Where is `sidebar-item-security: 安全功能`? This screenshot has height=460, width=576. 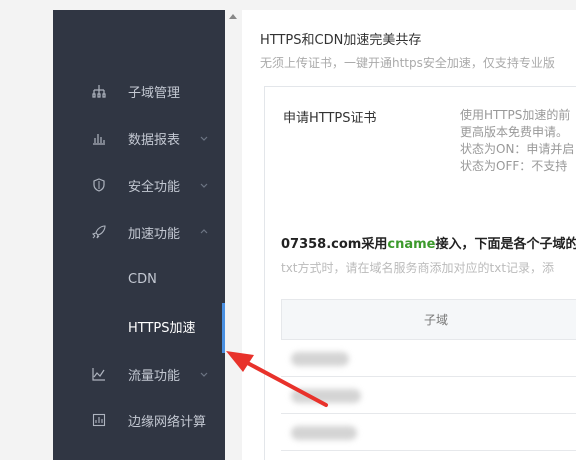 sidebar-item-security: 安全功能 is located at coordinates (139, 185).